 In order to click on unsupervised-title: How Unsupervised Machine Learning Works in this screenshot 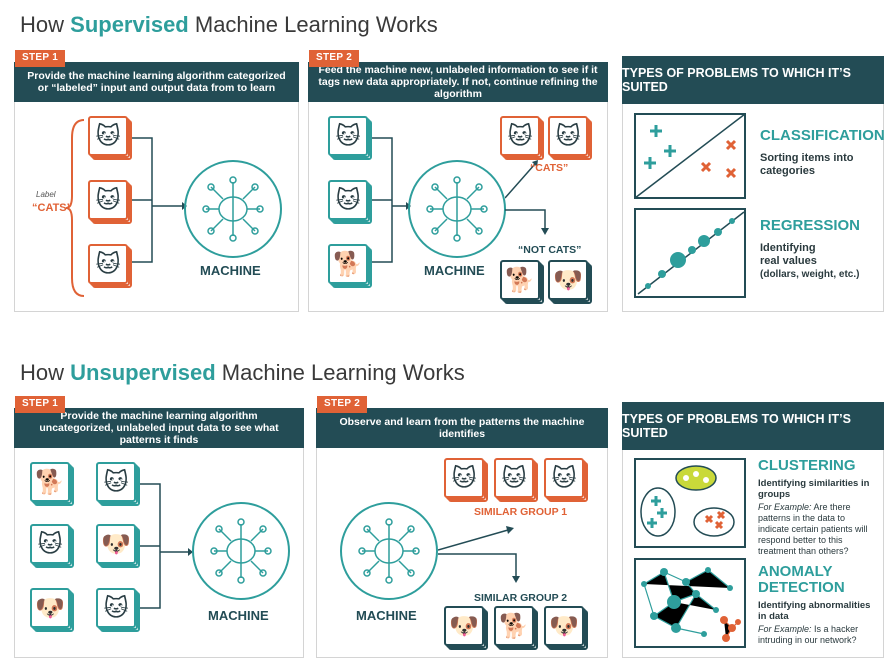, I will do `click(242, 372)`.